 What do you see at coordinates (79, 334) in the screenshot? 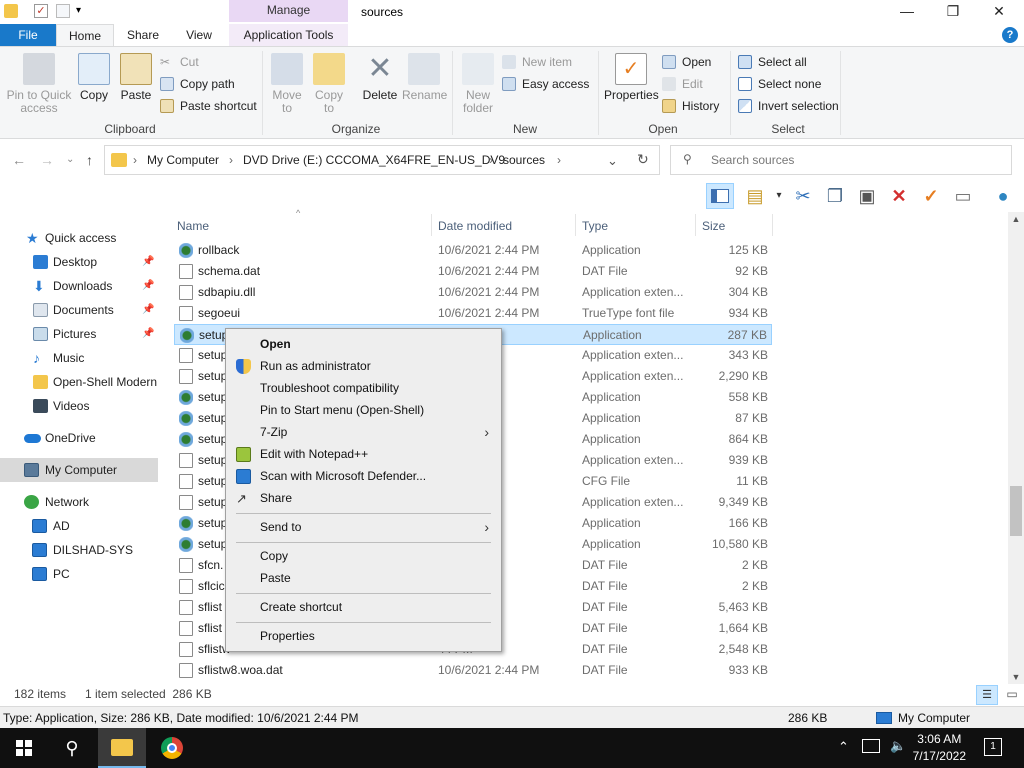
I see `nav-pictures: Pictures 📌` at bounding box center [79, 334].